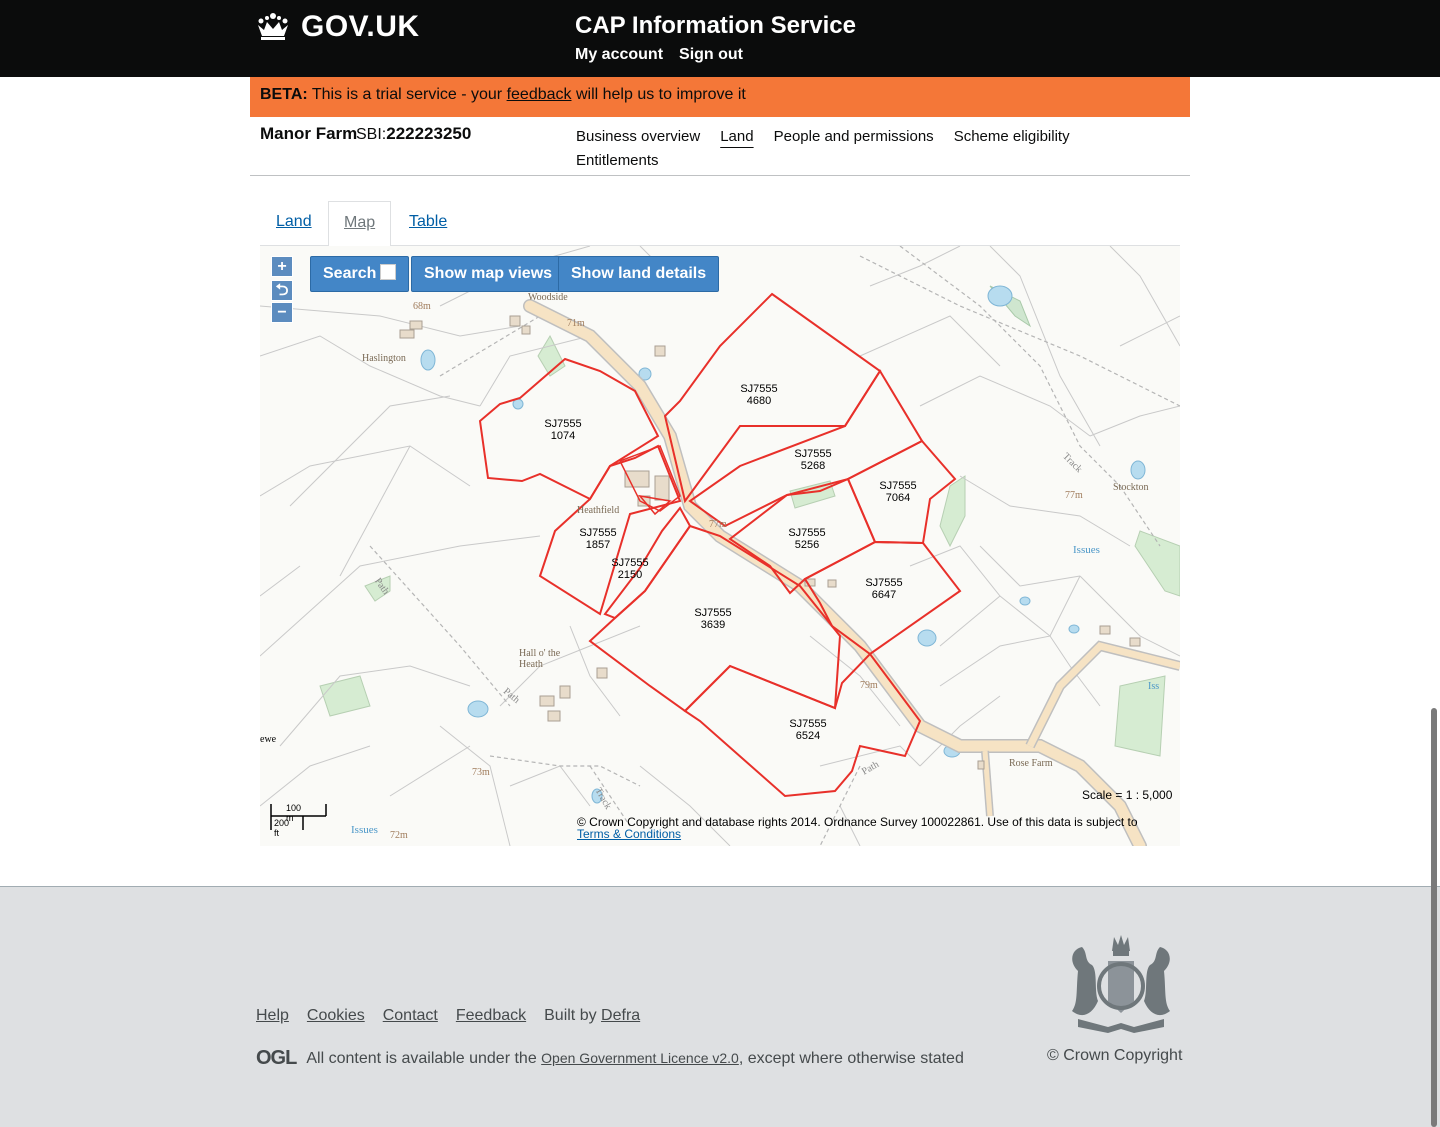  Describe the element at coordinates (563, 436) in the screenshot. I see `parcel-id: 1074` at that location.